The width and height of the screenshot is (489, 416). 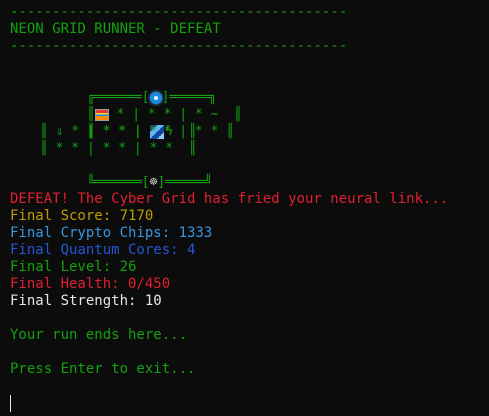 I want to click on final-health: Final Health: 0/450, so click(x=90, y=284).